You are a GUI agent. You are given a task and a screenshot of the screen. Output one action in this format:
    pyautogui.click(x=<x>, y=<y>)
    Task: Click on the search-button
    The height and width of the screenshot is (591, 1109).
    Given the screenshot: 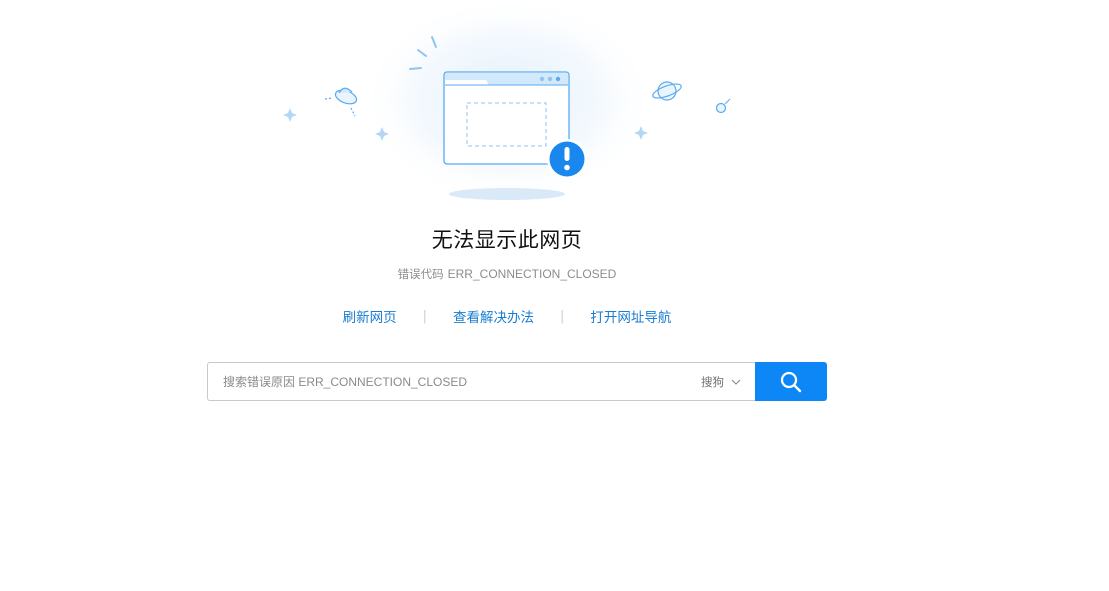 What is the action you would take?
    pyautogui.click(x=791, y=381)
    